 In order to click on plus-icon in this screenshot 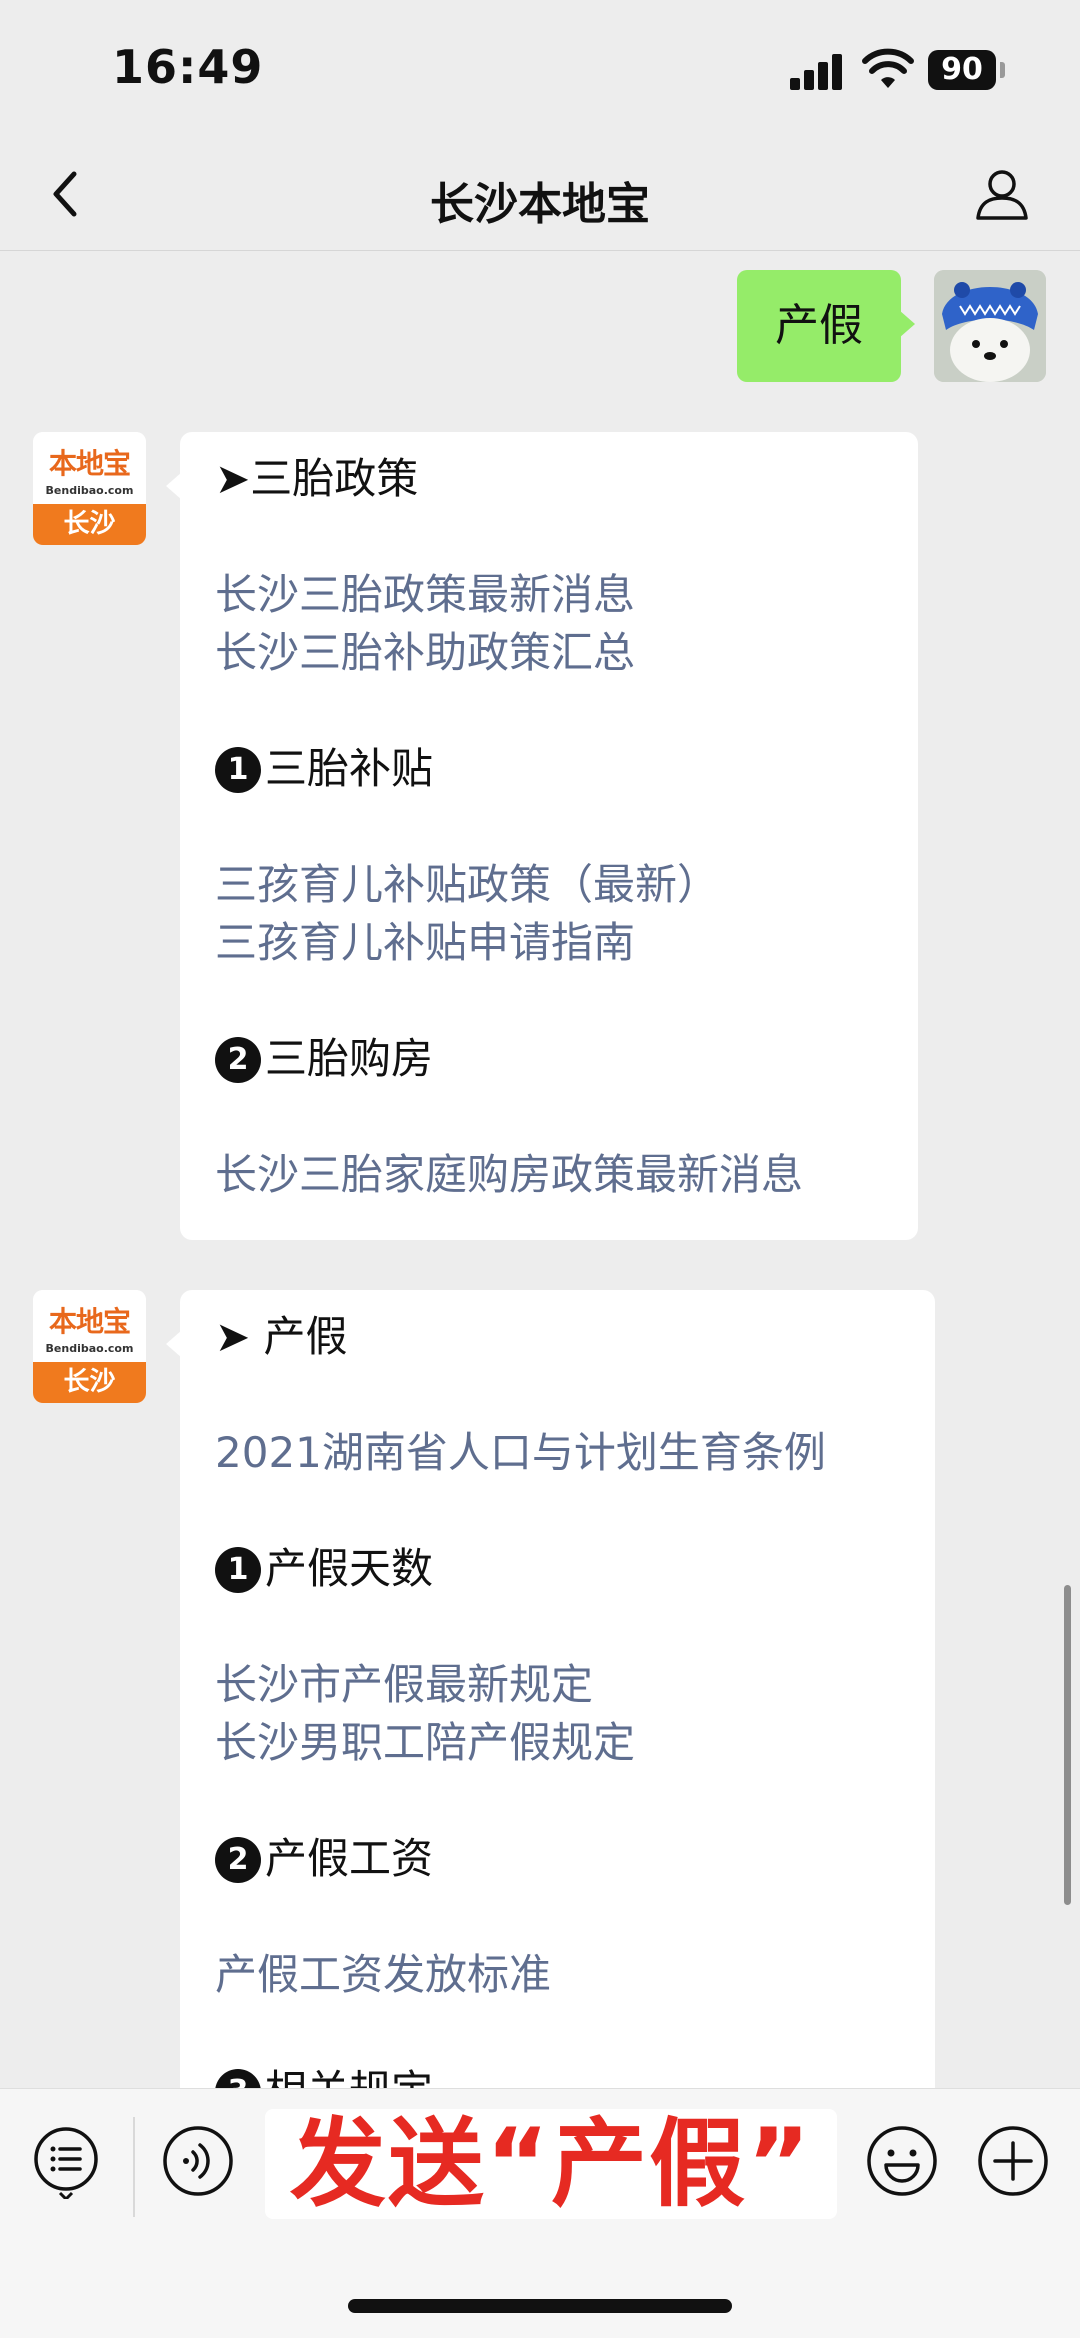, I will do `click(1013, 2161)`.